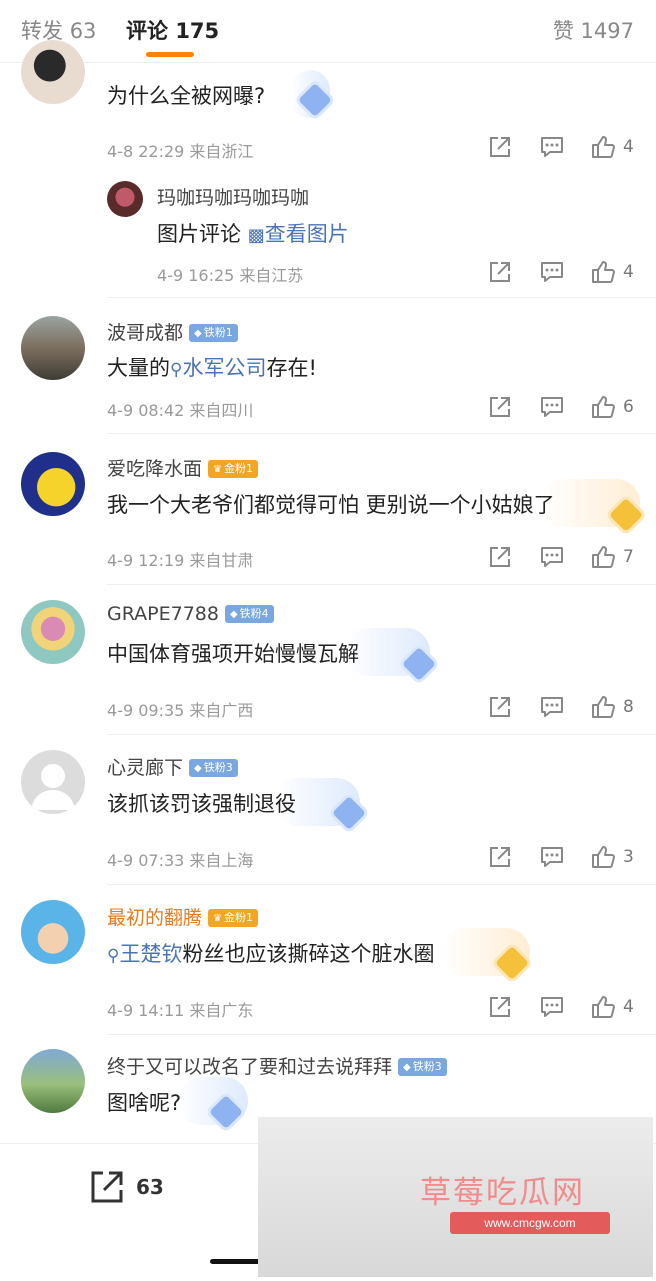 The height and width of the screenshot is (1281, 656). What do you see at coordinates (180, 859) in the screenshot?
I see `comment-meta: 4-9 07:33 来自上海` at bounding box center [180, 859].